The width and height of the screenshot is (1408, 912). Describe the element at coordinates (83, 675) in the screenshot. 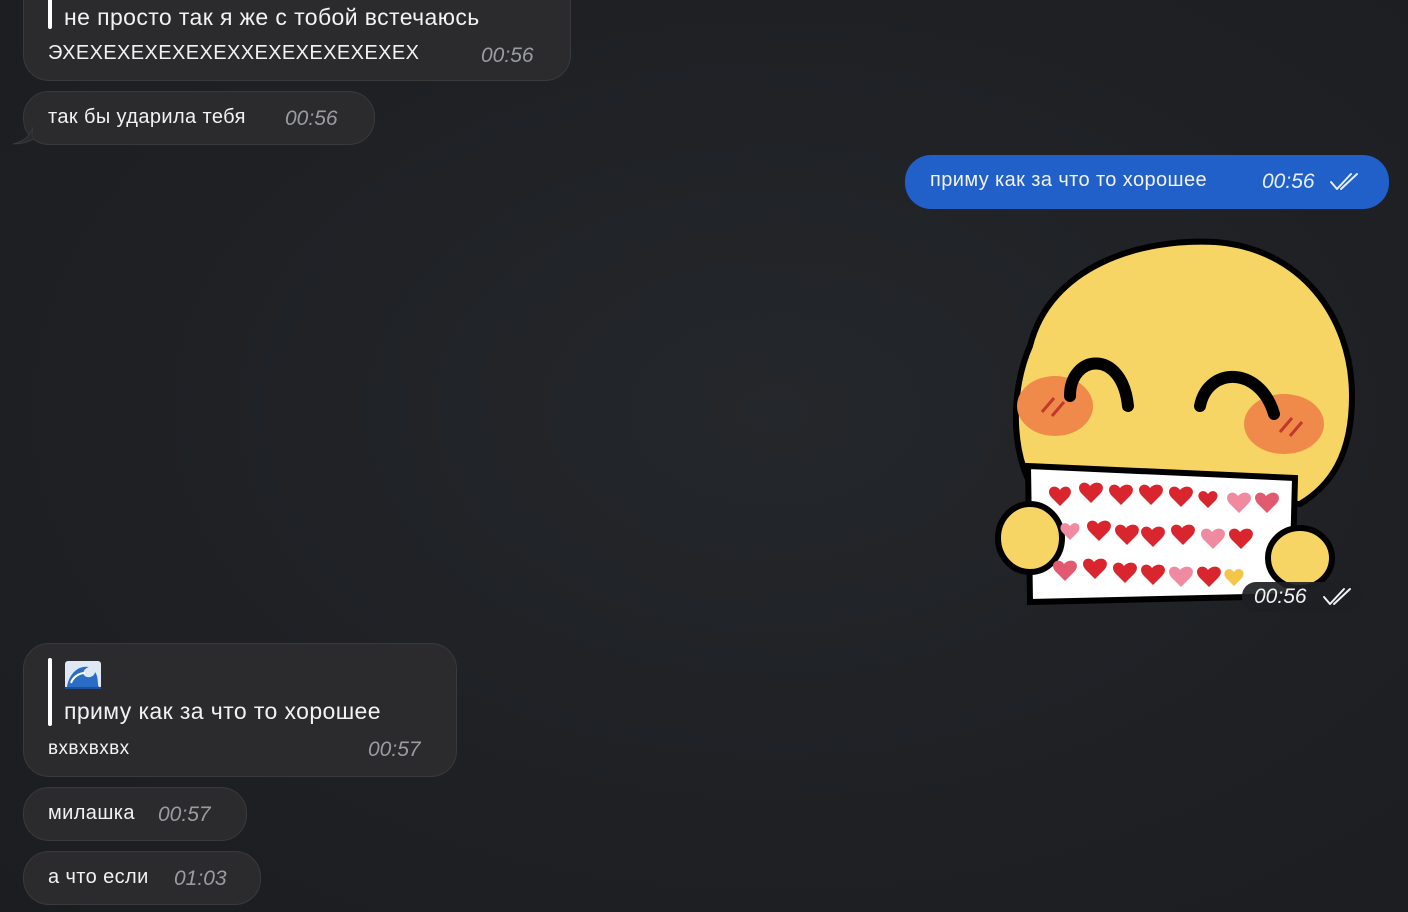

I see `water-wave-icon` at that location.